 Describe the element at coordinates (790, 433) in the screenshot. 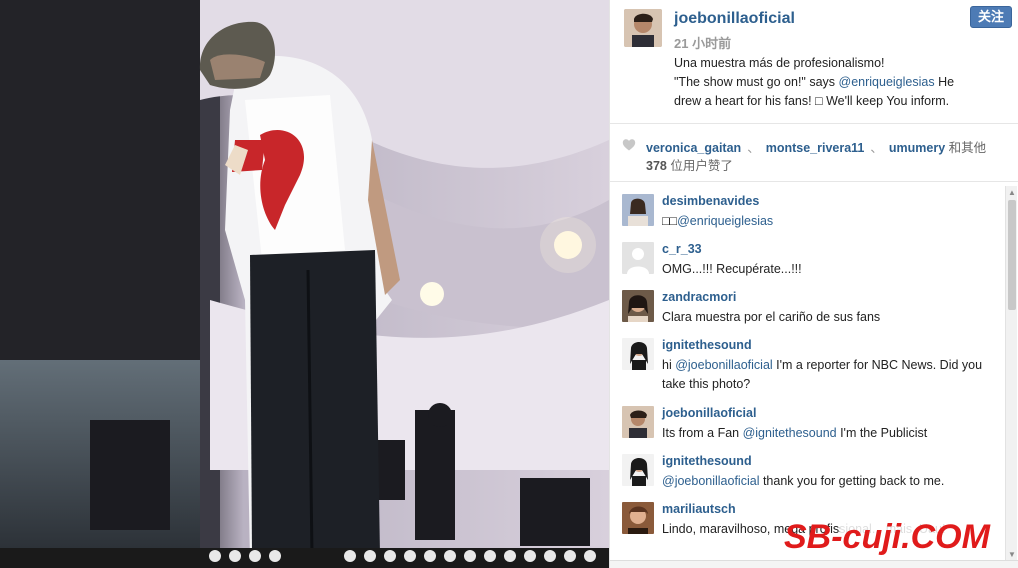

I see `comment-mention: @ignitethesound` at that location.